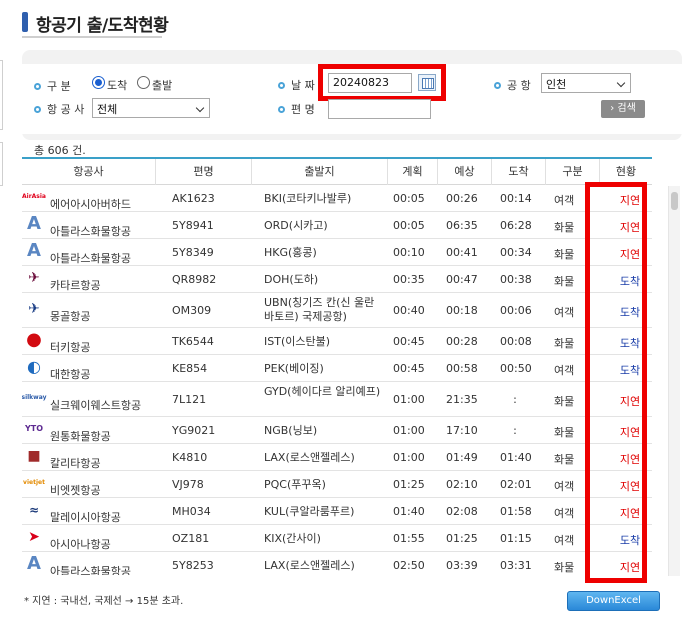 The width and height of the screenshot is (682, 626). Describe the element at coordinates (516, 368) in the screenshot. I see `cell-arrival: 00:50` at that location.